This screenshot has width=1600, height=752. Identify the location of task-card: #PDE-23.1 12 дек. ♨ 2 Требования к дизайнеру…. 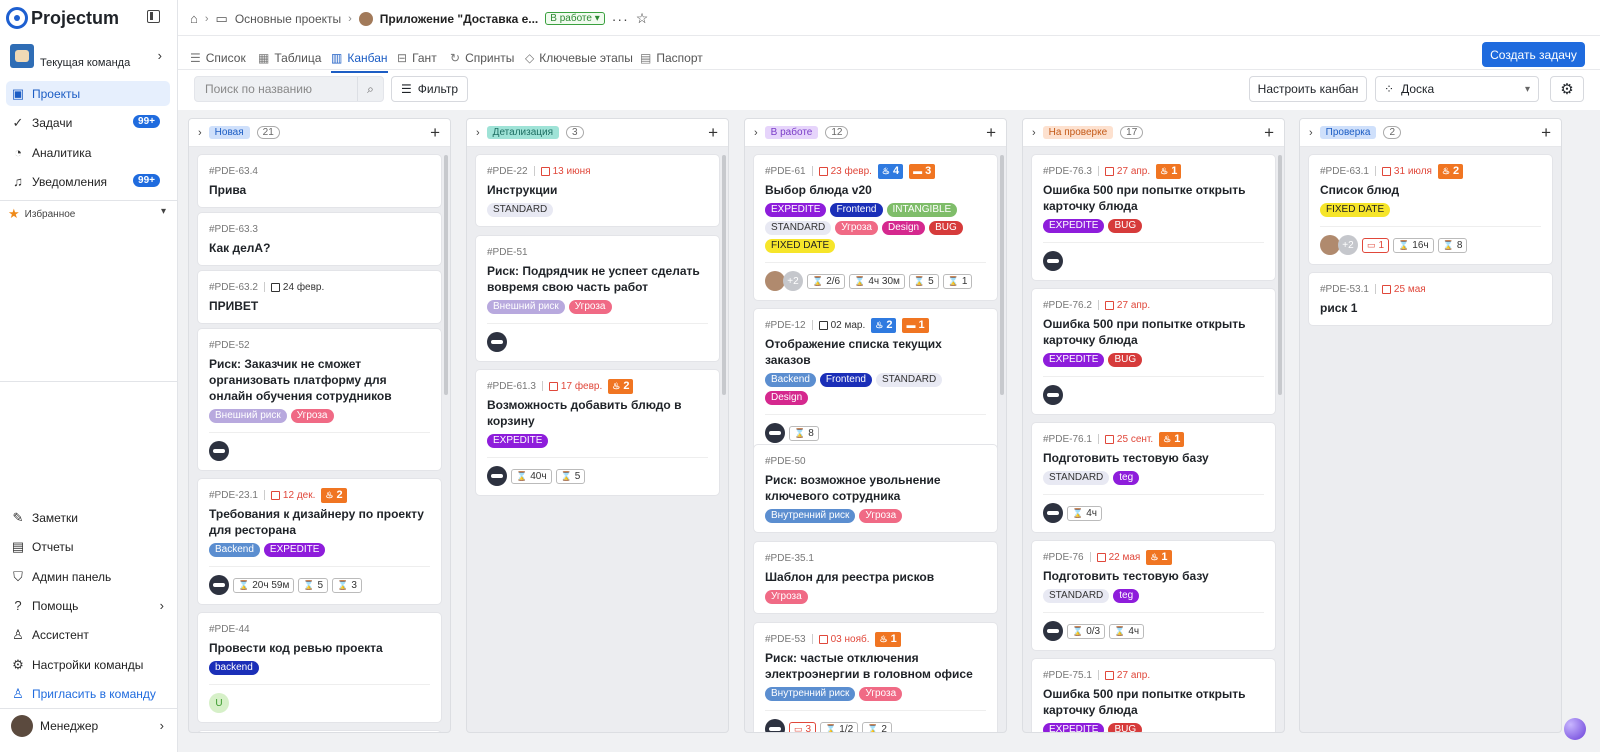
(319, 541).